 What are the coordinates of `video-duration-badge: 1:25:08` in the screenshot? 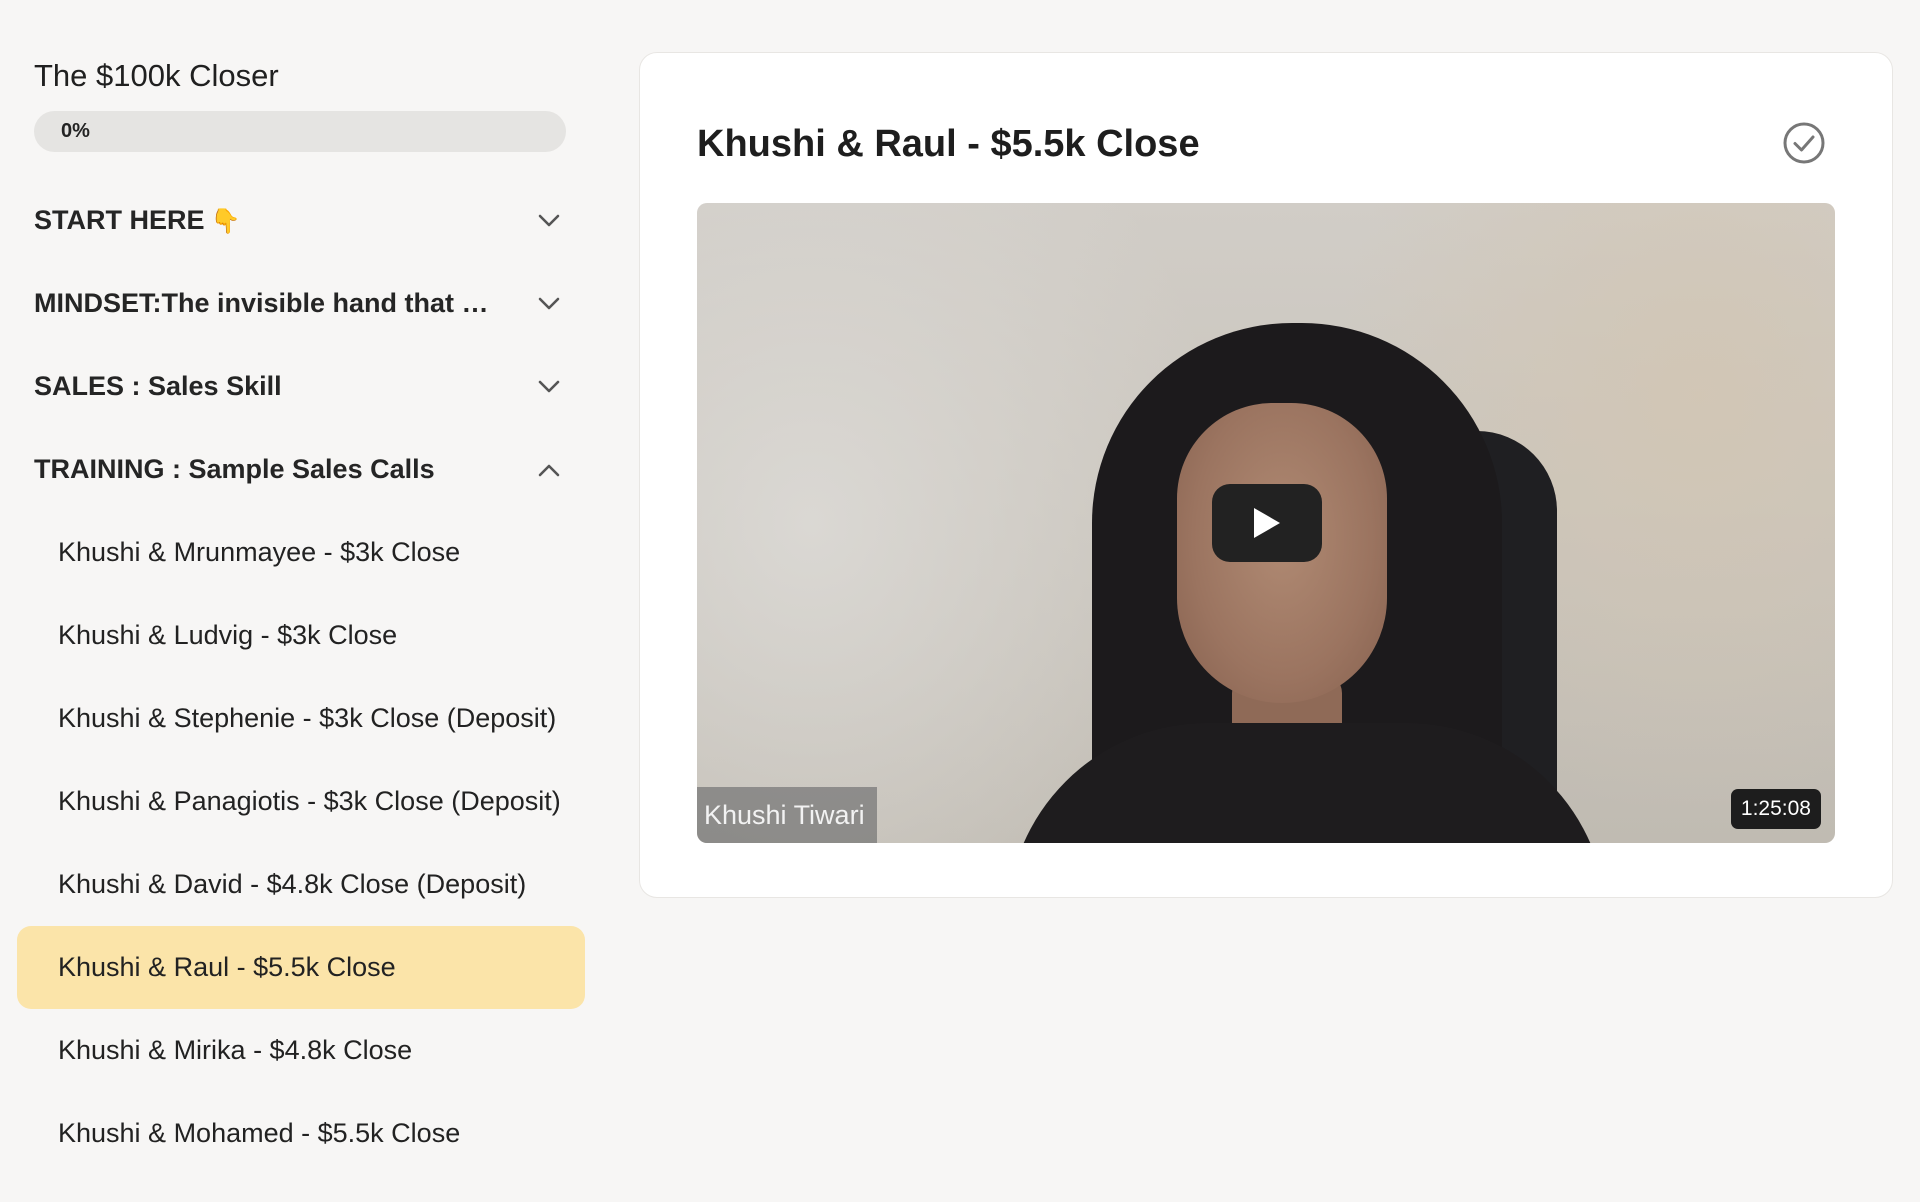 It's located at (1775, 809).